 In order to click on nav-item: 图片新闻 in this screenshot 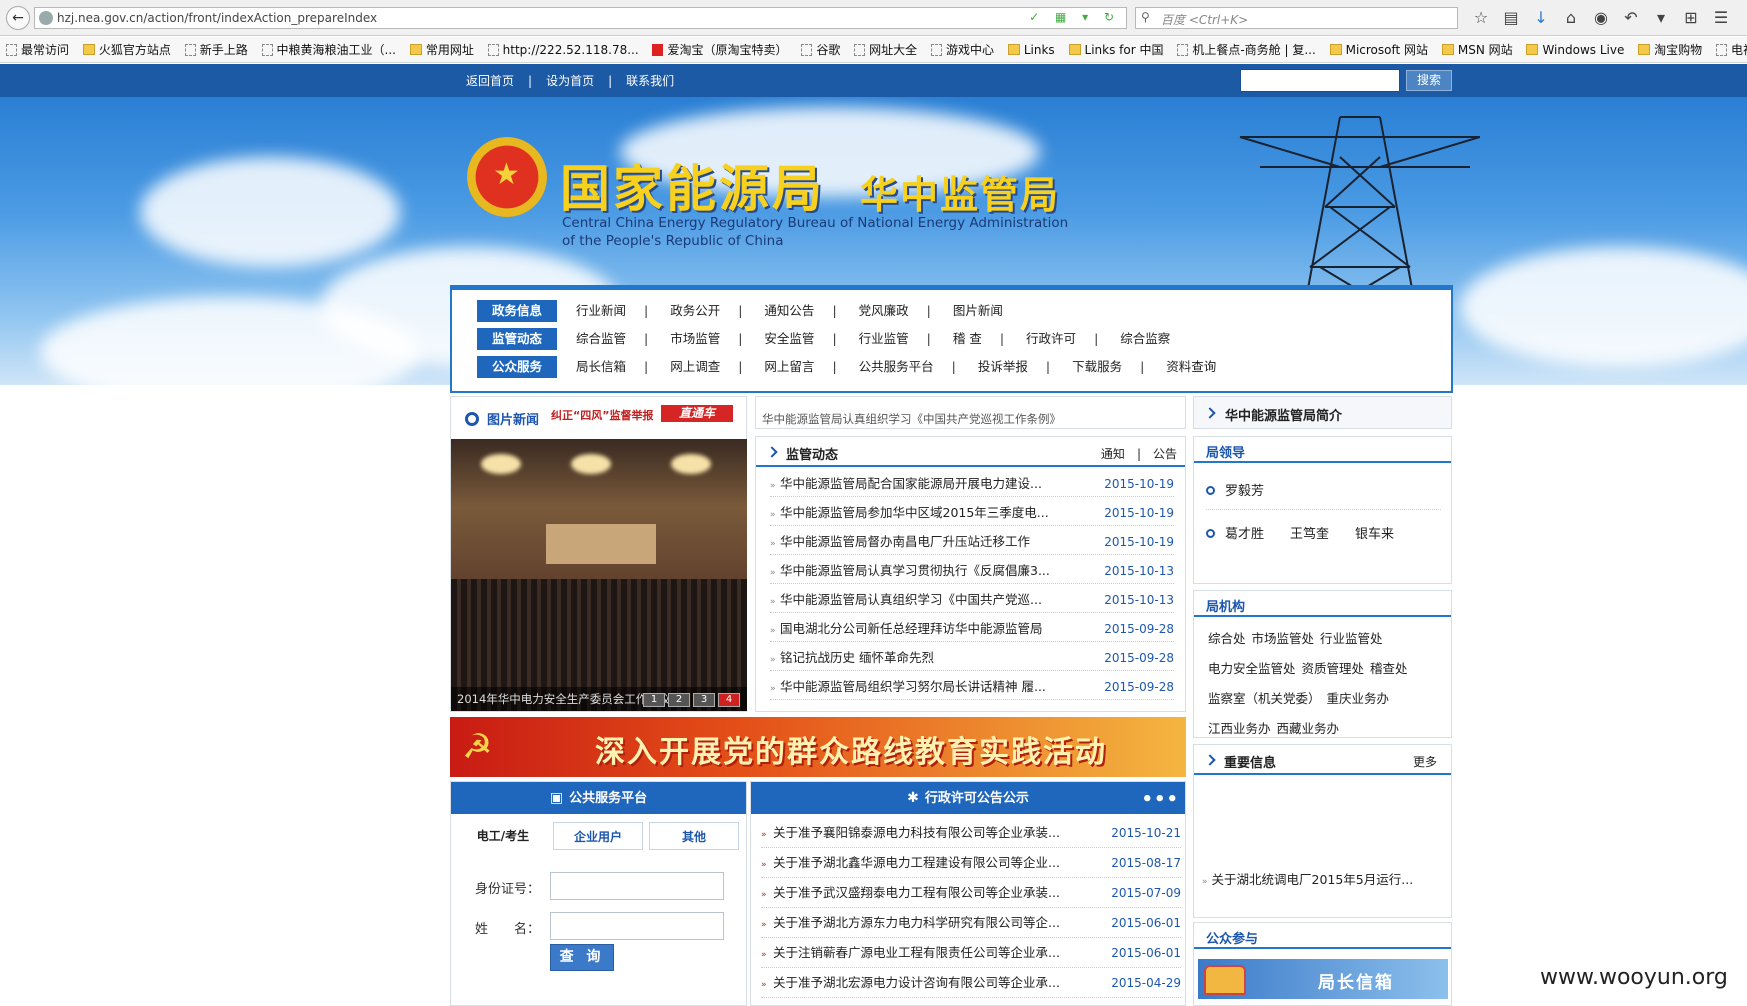, I will do `click(978, 311)`.